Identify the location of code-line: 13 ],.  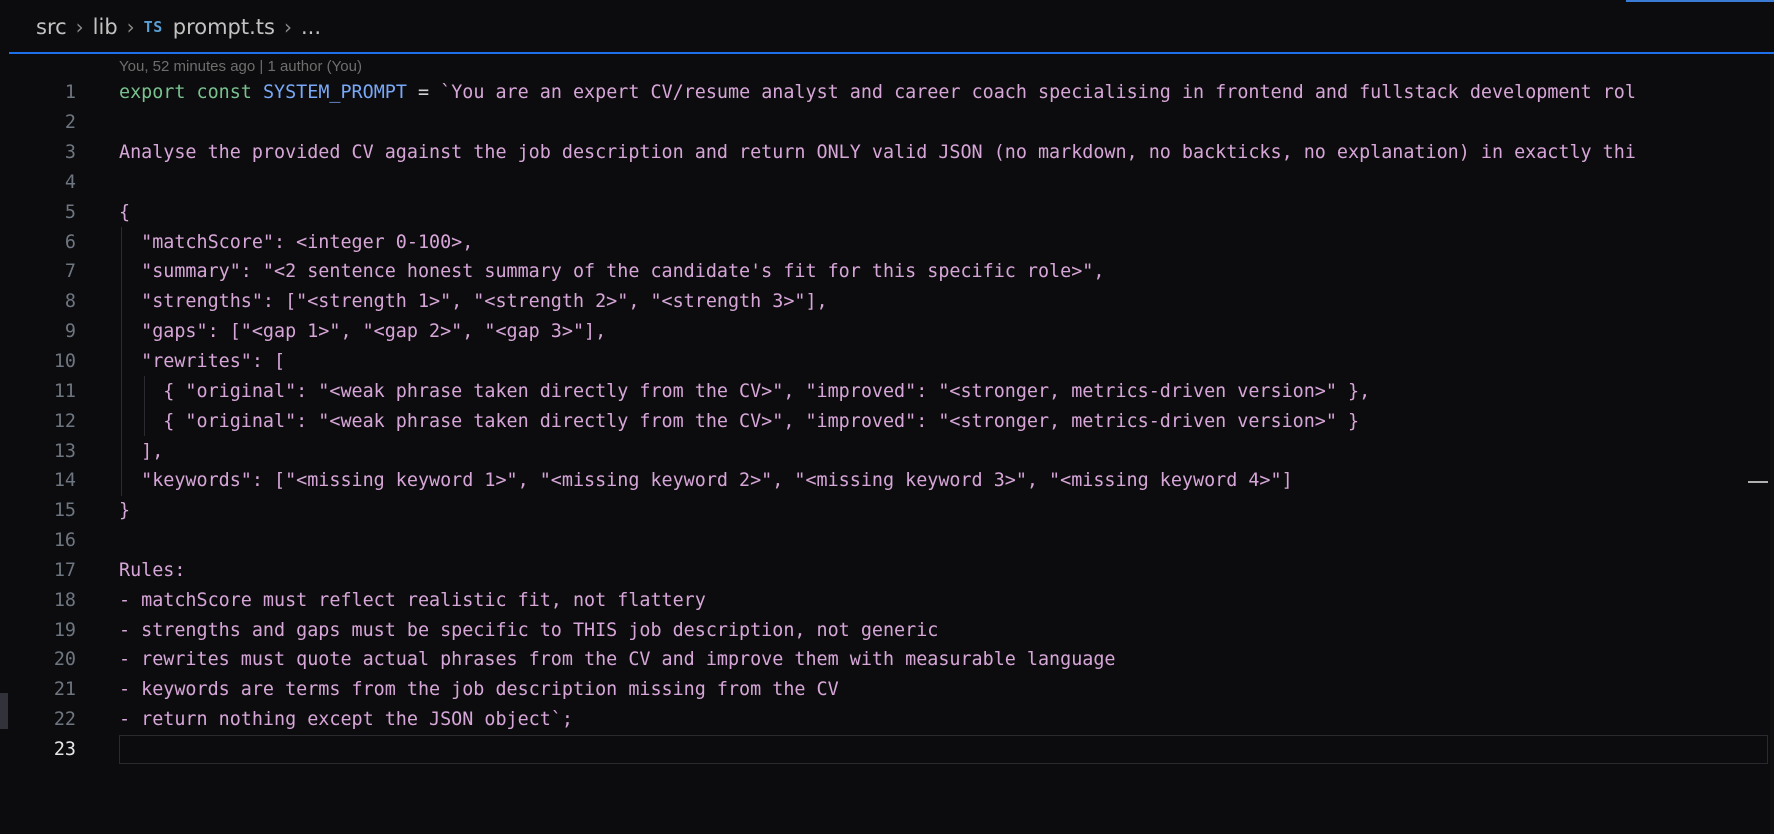
(887, 451).